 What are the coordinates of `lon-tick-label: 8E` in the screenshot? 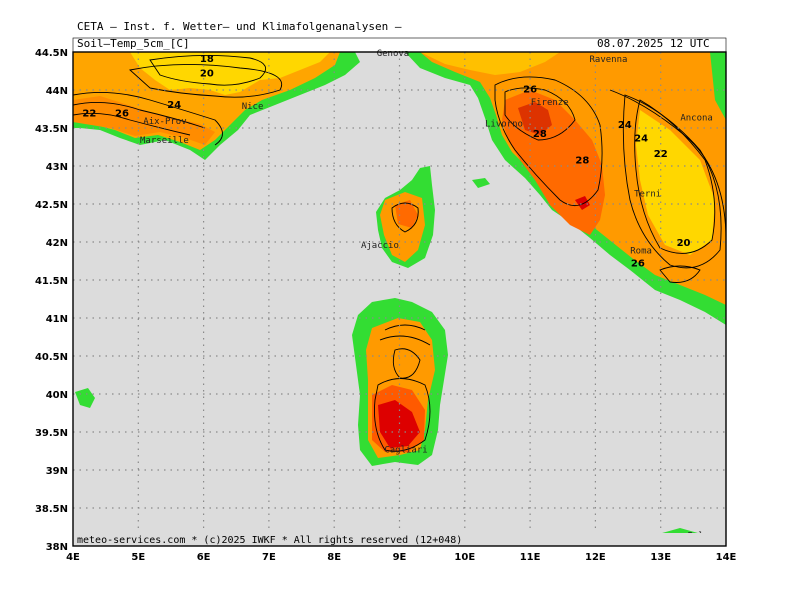 It's located at (334, 557).